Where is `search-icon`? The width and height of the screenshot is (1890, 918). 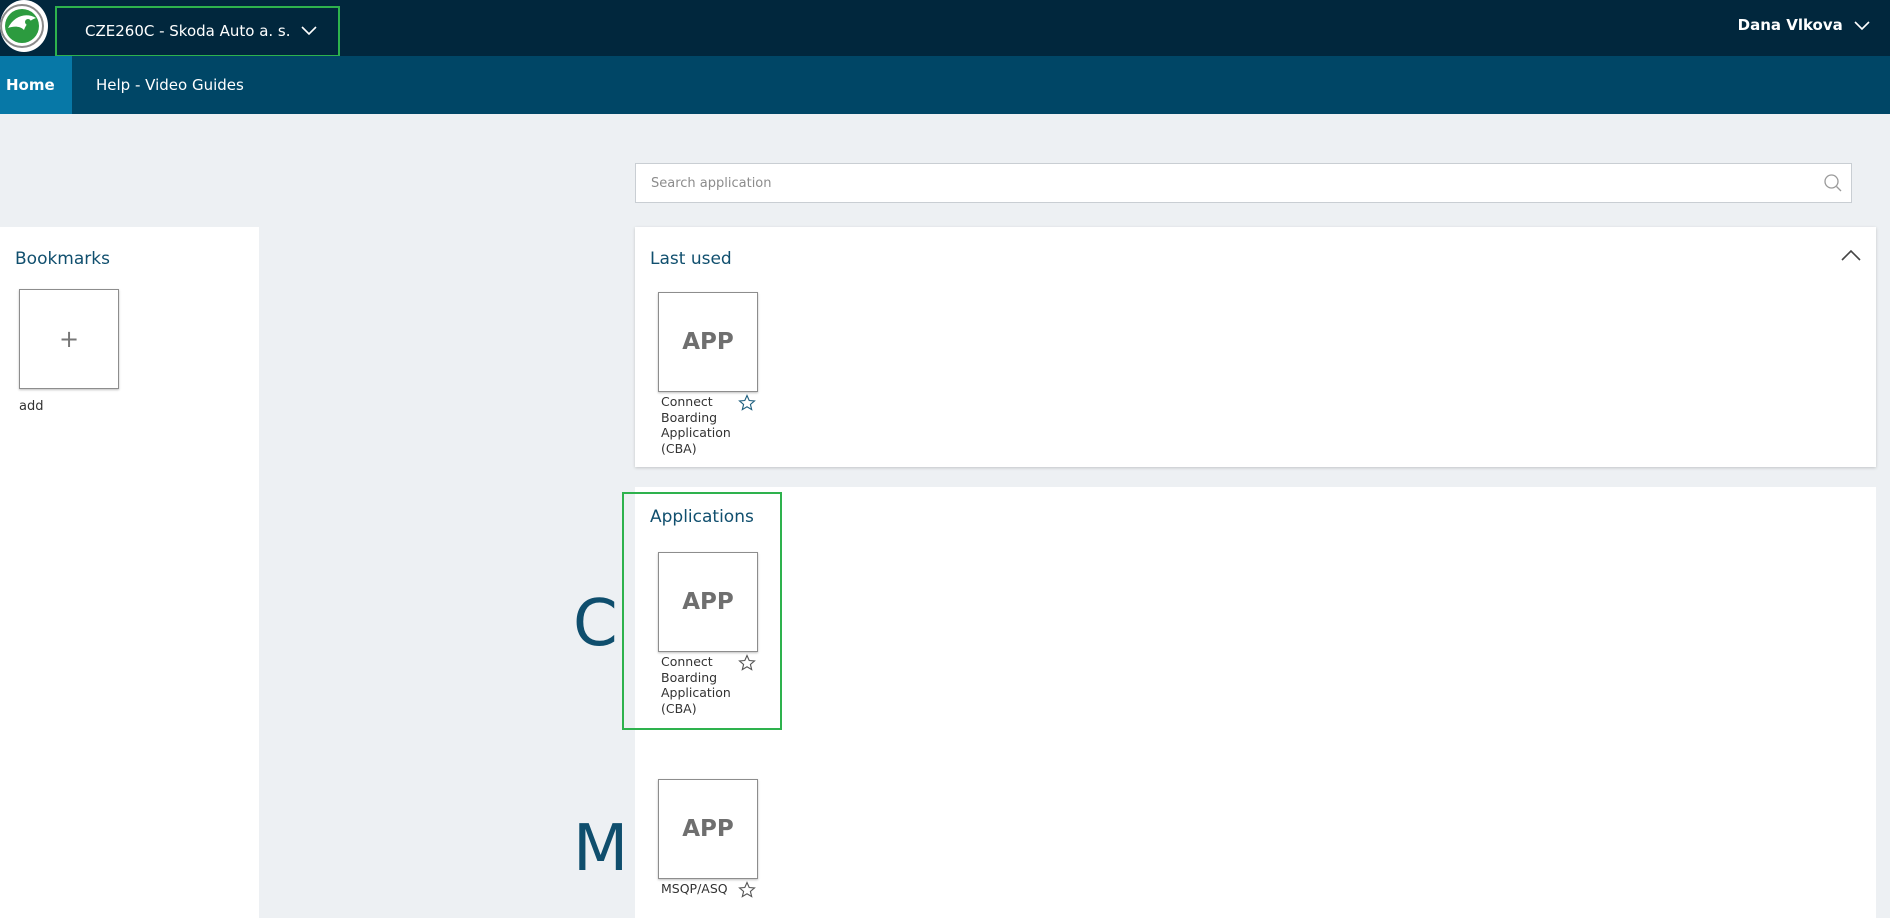
search-icon is located at coordinates (1833, 185).